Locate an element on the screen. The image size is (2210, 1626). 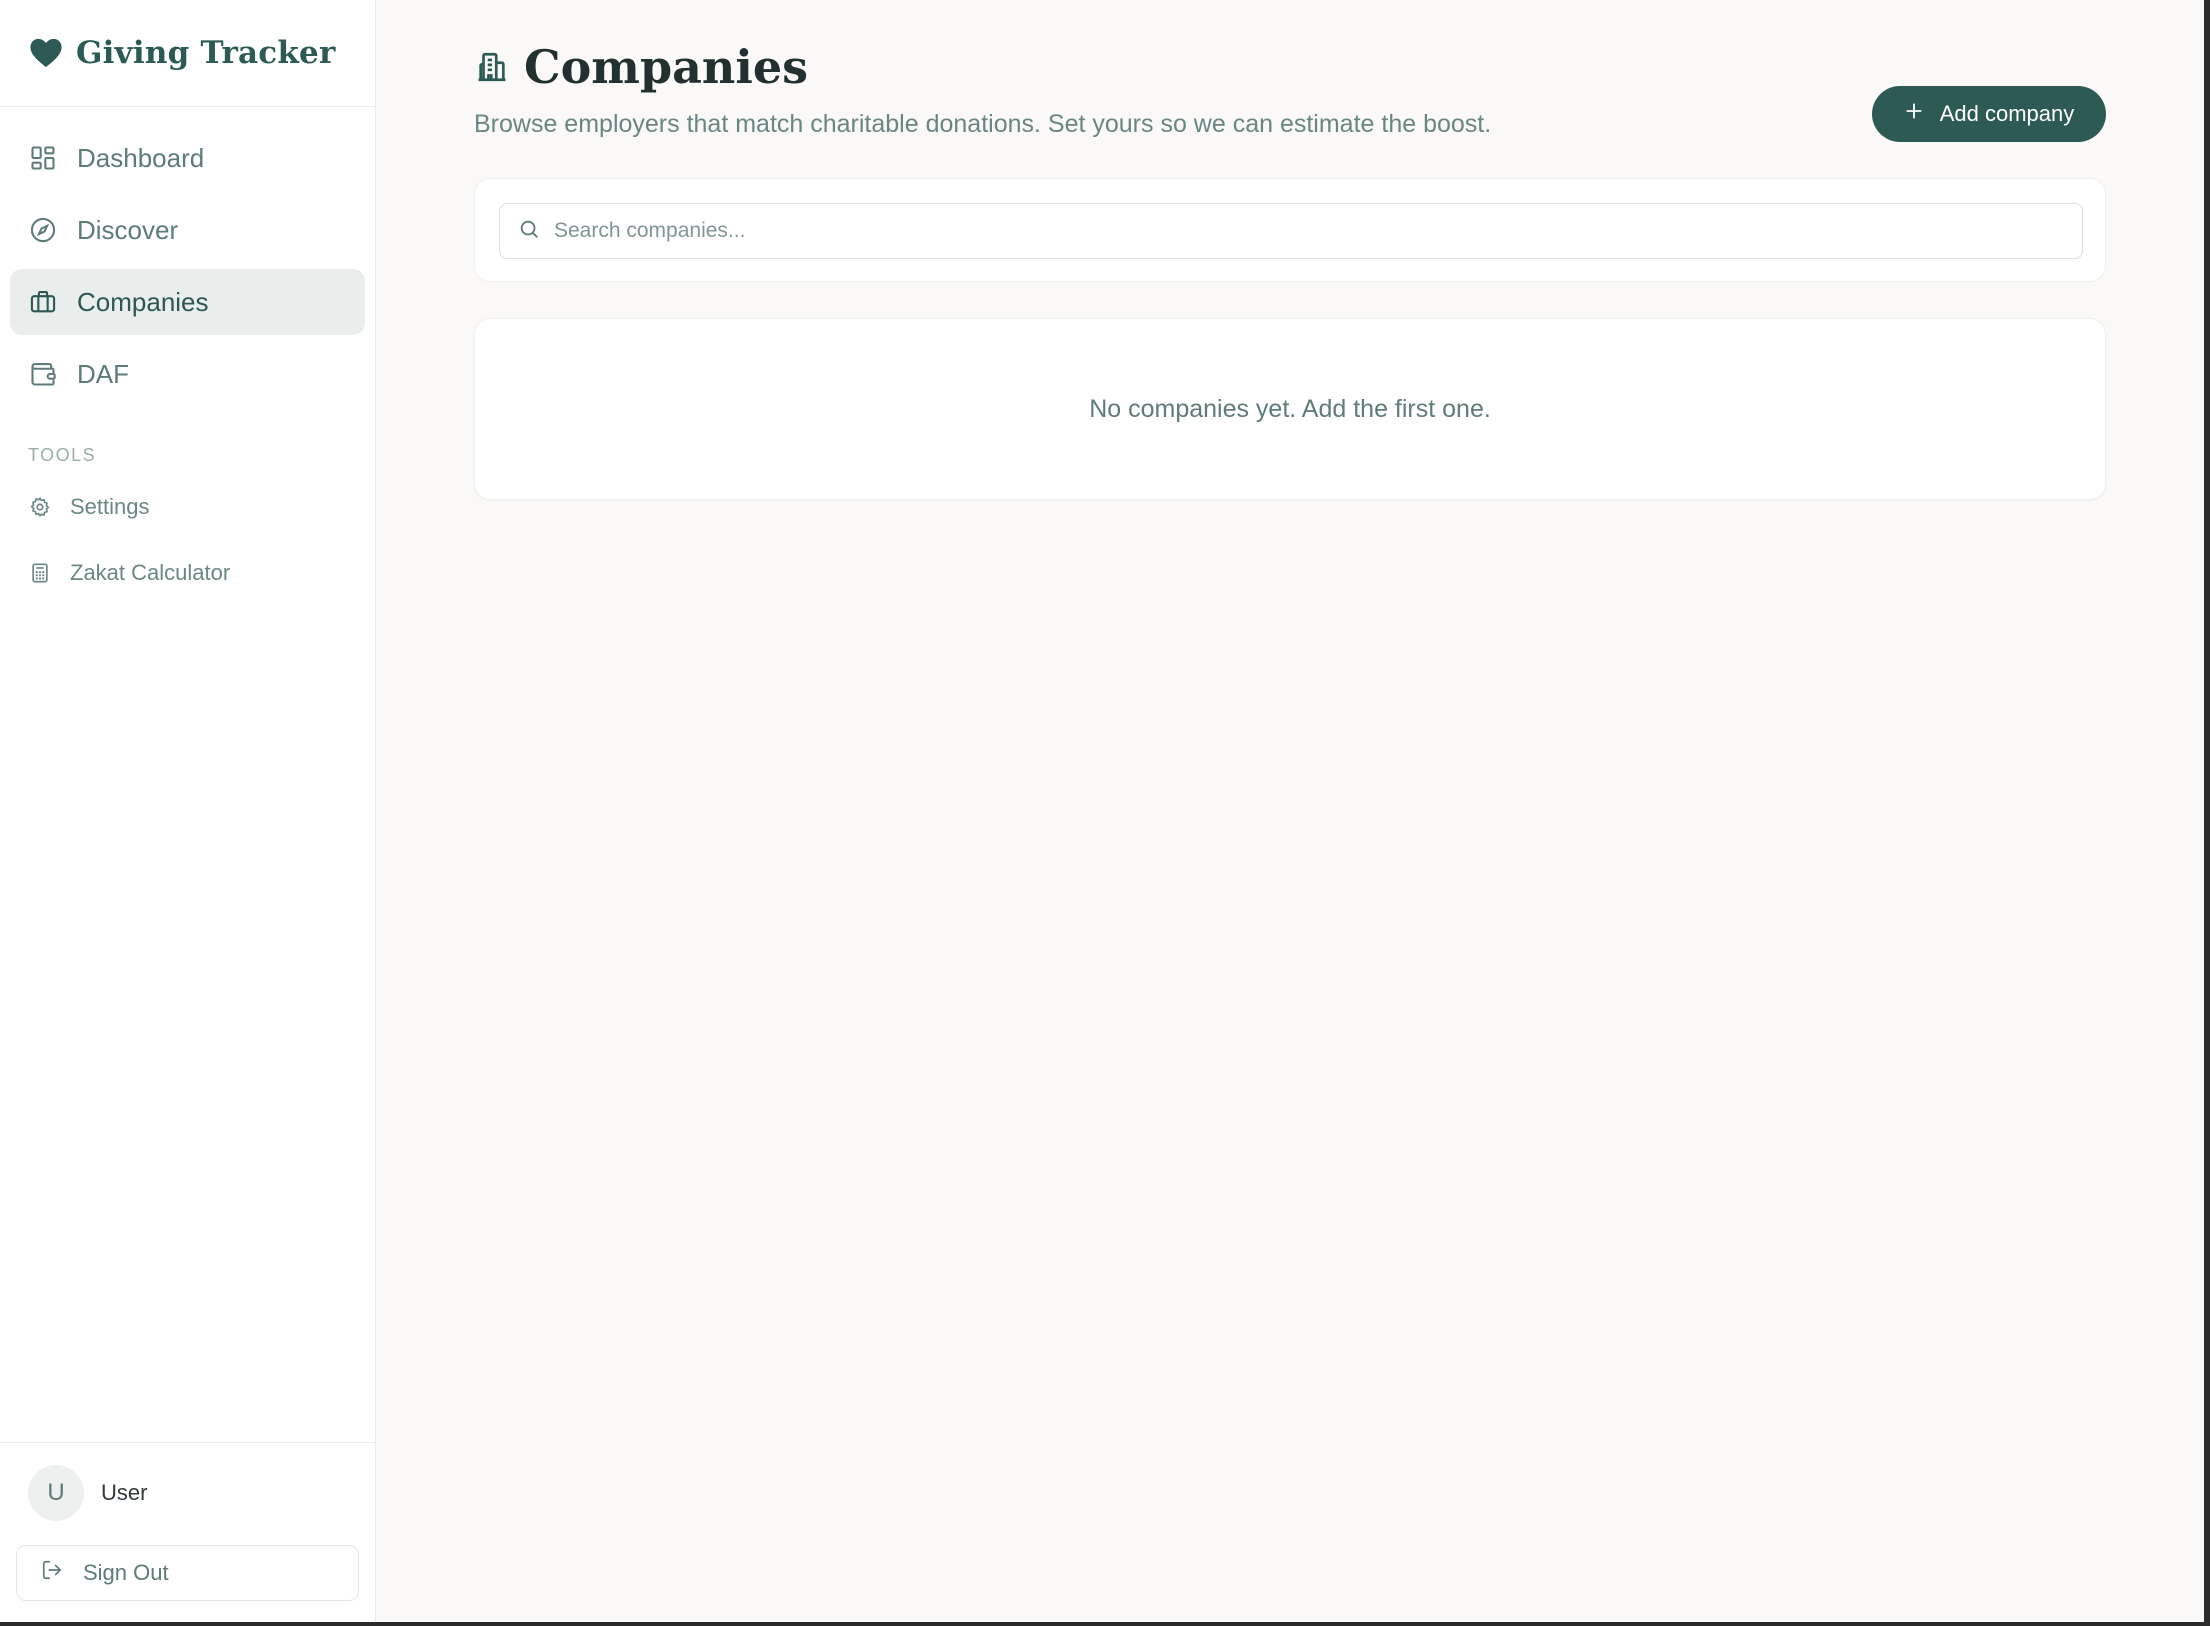
search-card is located at coordinates (1290, 230).